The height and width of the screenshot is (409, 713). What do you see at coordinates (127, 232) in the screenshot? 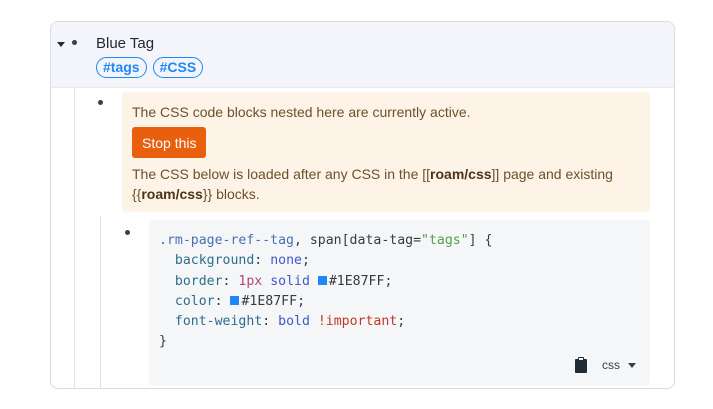
I see `code-bullet` at bounding box center [127, 232].